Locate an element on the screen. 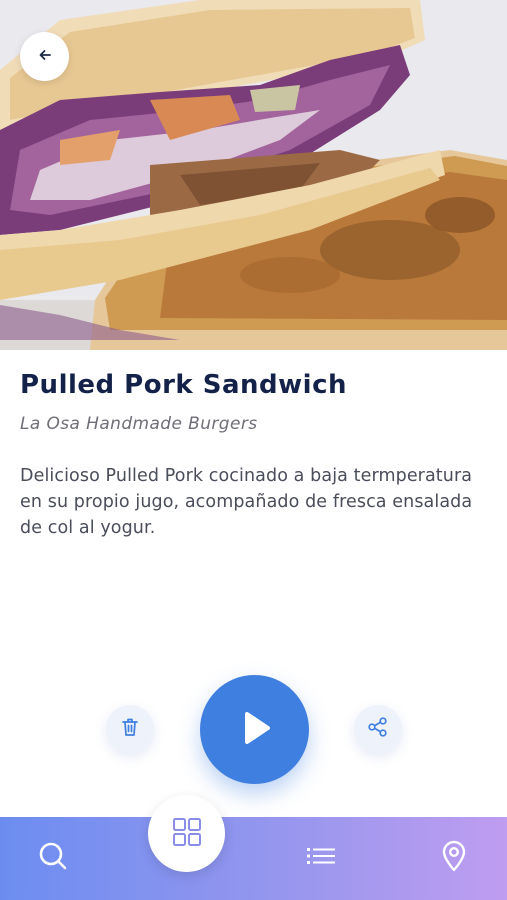  list-icon is located at coordinates (321, 858).